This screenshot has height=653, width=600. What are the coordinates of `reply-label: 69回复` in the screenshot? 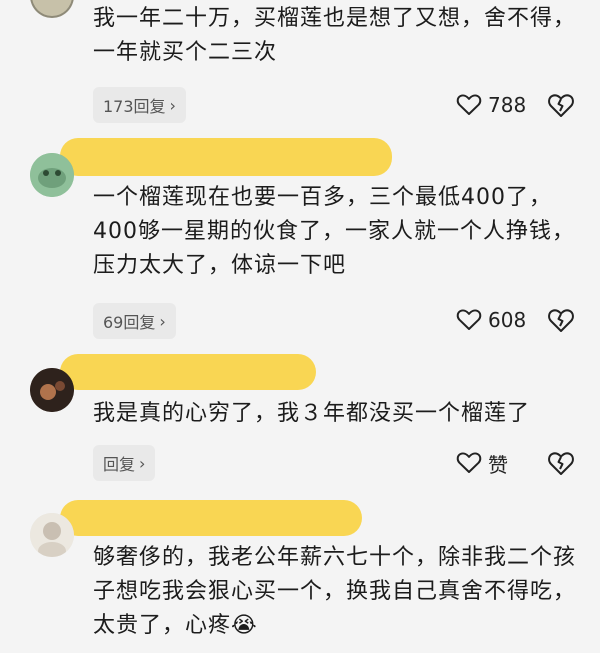 It's located at (129, 322).